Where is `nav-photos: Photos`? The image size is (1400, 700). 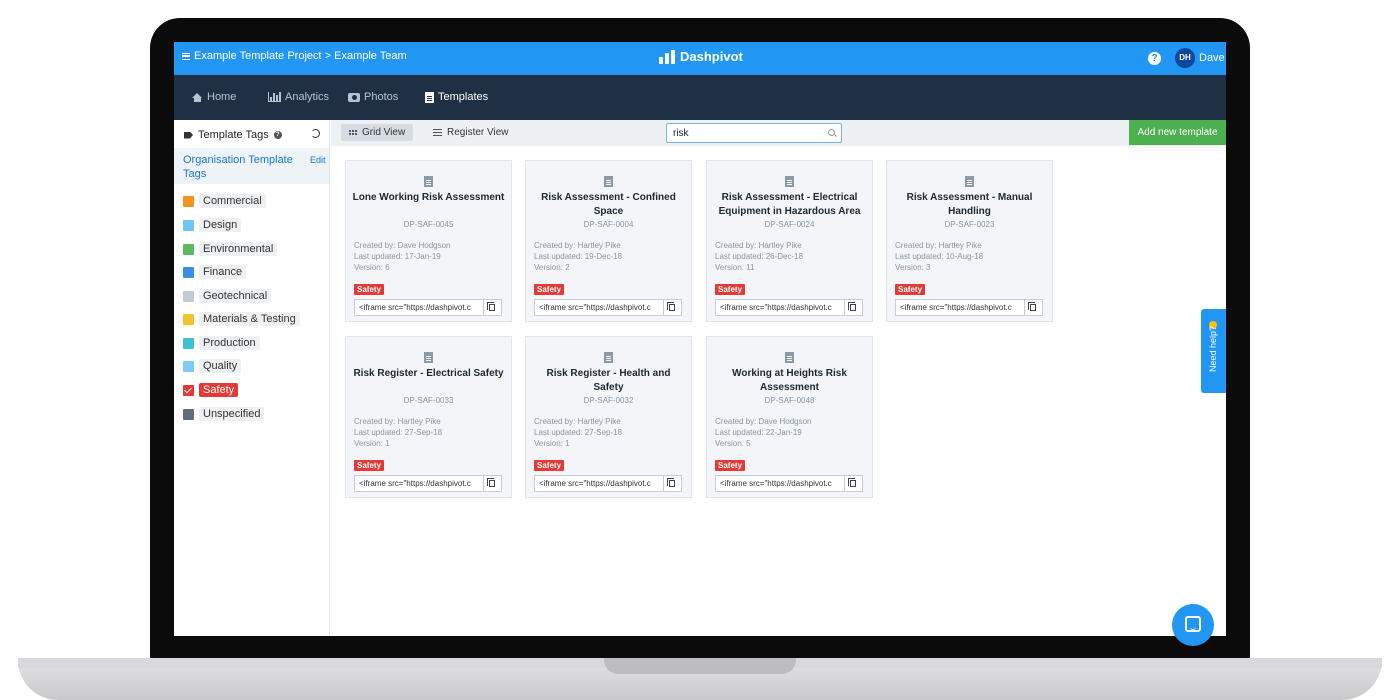 nav-photos: Photos is located at coordinates (373, 97).